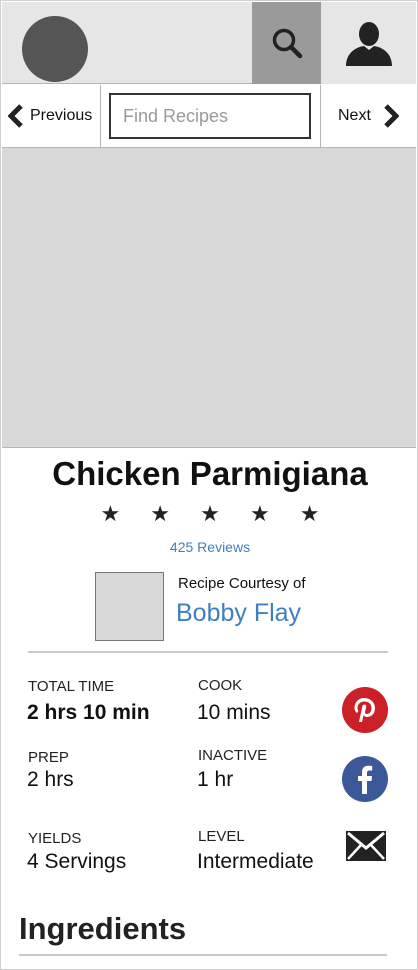 Image resolution: width=418 pixels, height=970 pixels. I want to click on recipe-nav-bar: Previous Next, so click(209, 116).